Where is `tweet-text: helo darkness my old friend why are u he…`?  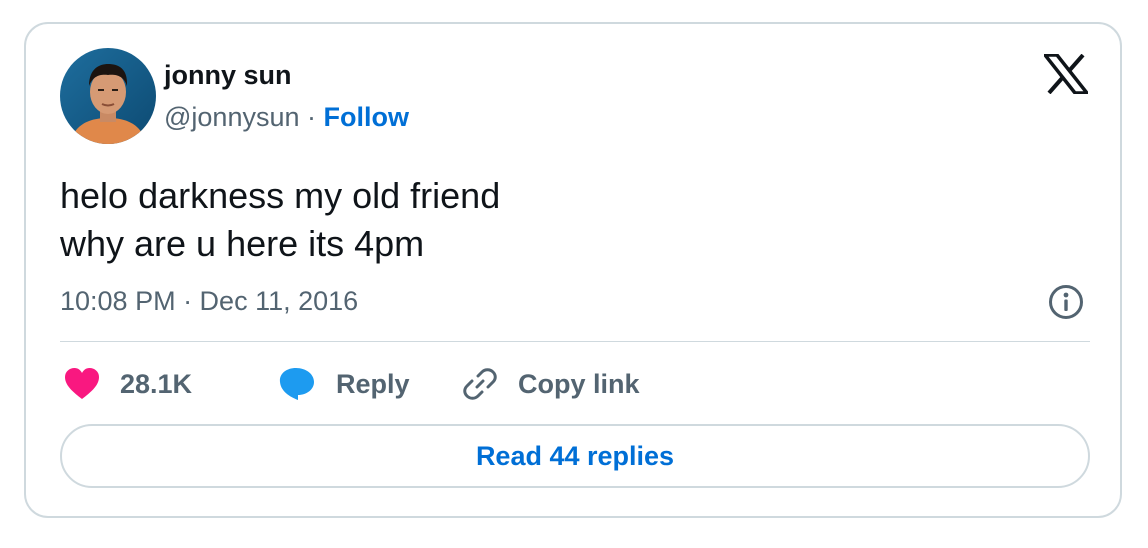
tweet-text: helo darkness my old friend why are u he… is located at coordinates (280, 220).